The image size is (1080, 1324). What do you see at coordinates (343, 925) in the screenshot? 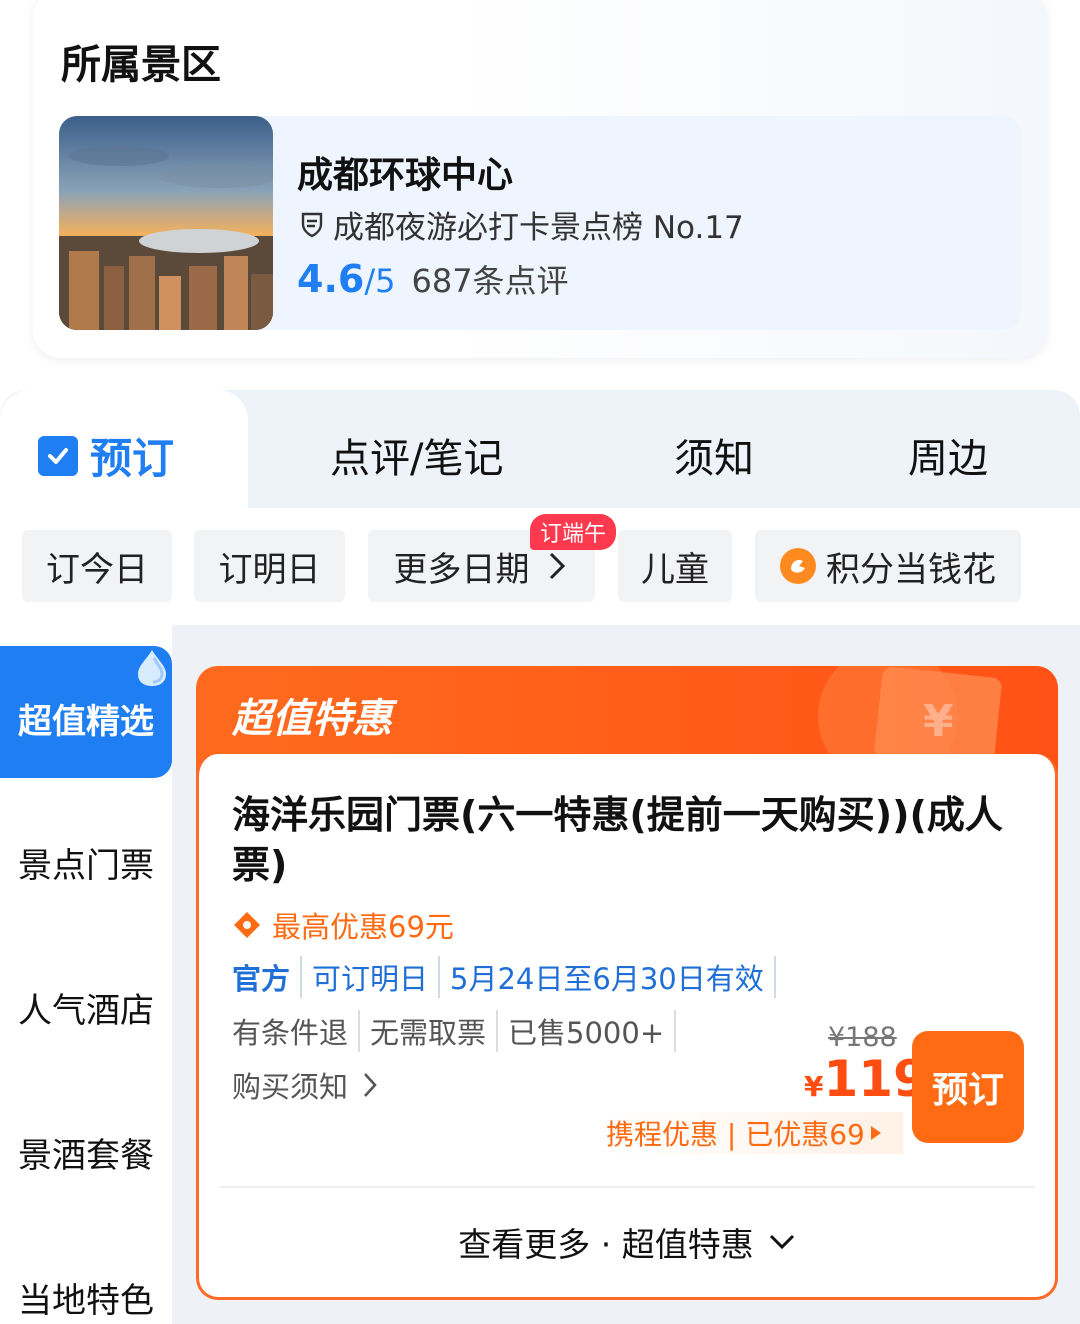
I see `discount-line: 最高优惠69元` at bounding box center [343, 925].